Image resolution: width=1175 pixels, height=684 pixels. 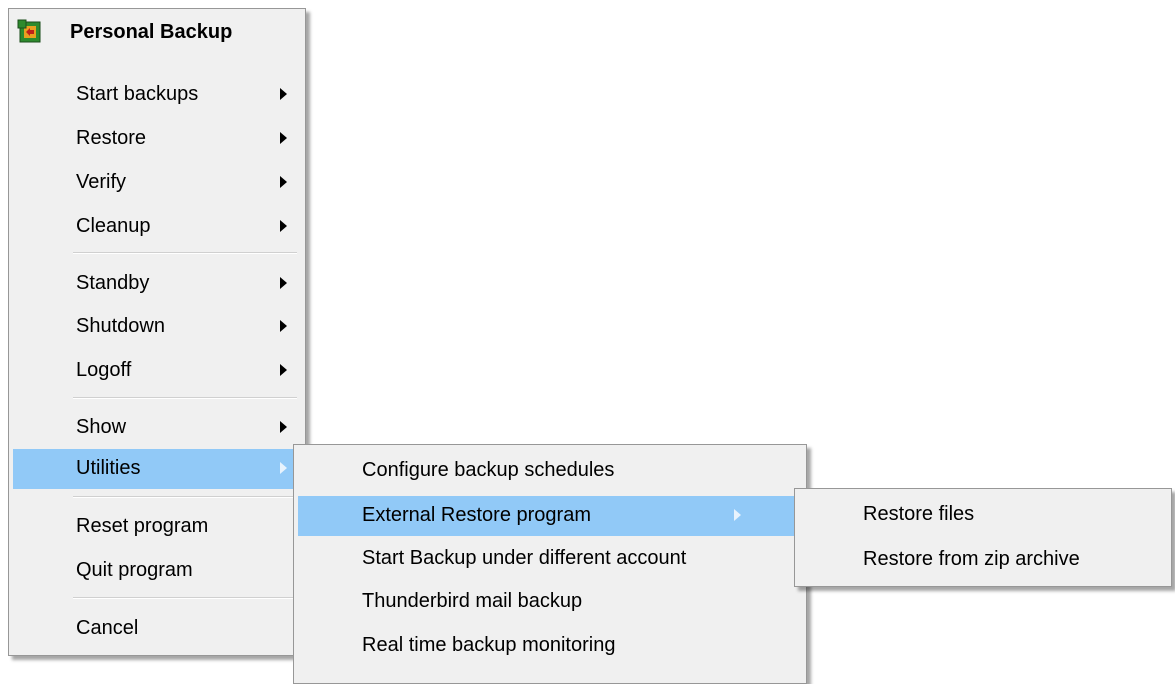 I want to click on menu-item-real-time-backup-monitoring: Real time backup monitoring, so click(x=550, y=646).